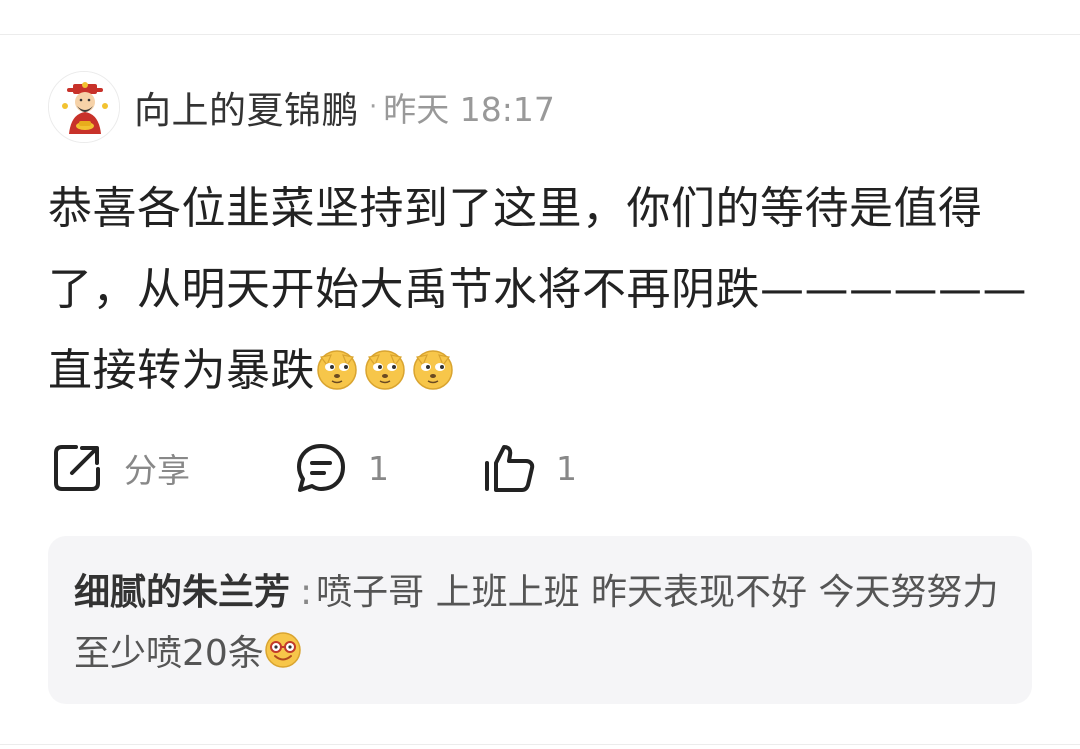 This screenshot has width=1080, height=749. I want to click on post-meta: 向上的夏锦鹏 · 昨天 18:17, so click(344, 108).